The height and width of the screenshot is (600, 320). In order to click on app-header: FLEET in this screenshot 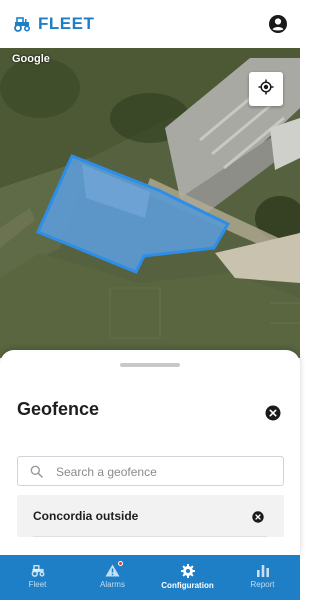, I will do `click(150, 24)`.